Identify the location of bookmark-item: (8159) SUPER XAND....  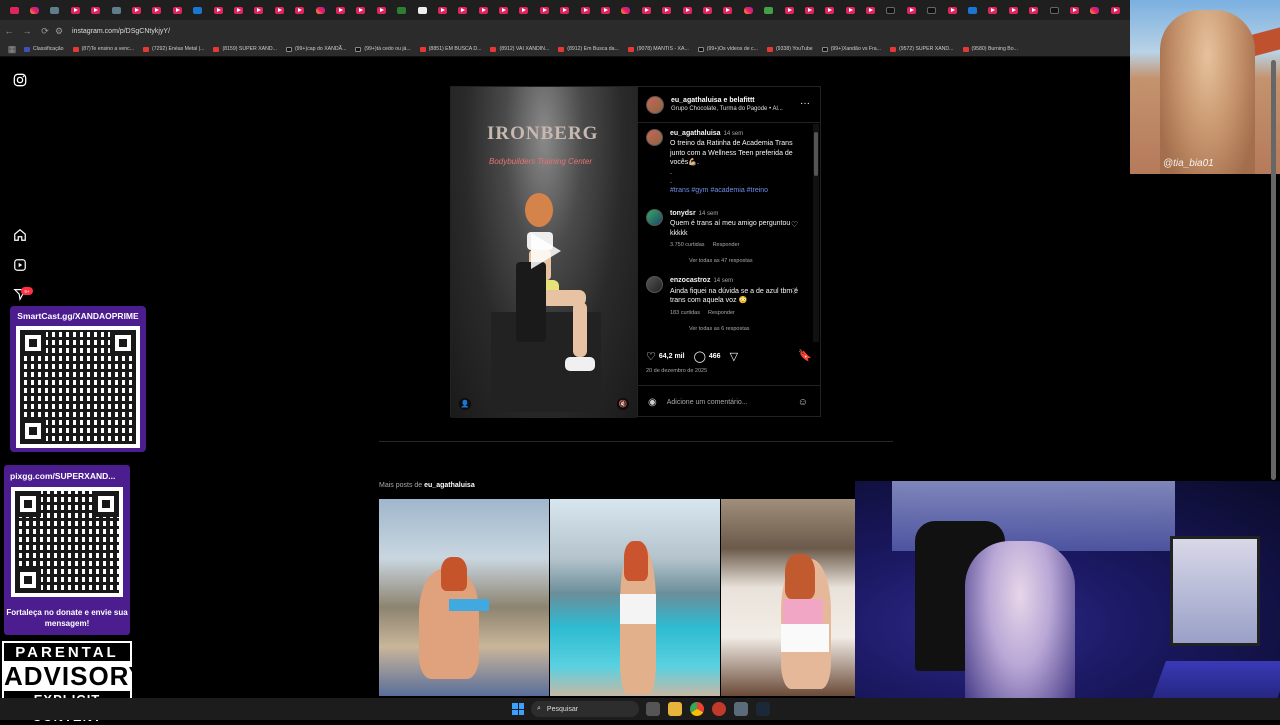
(245, 49).